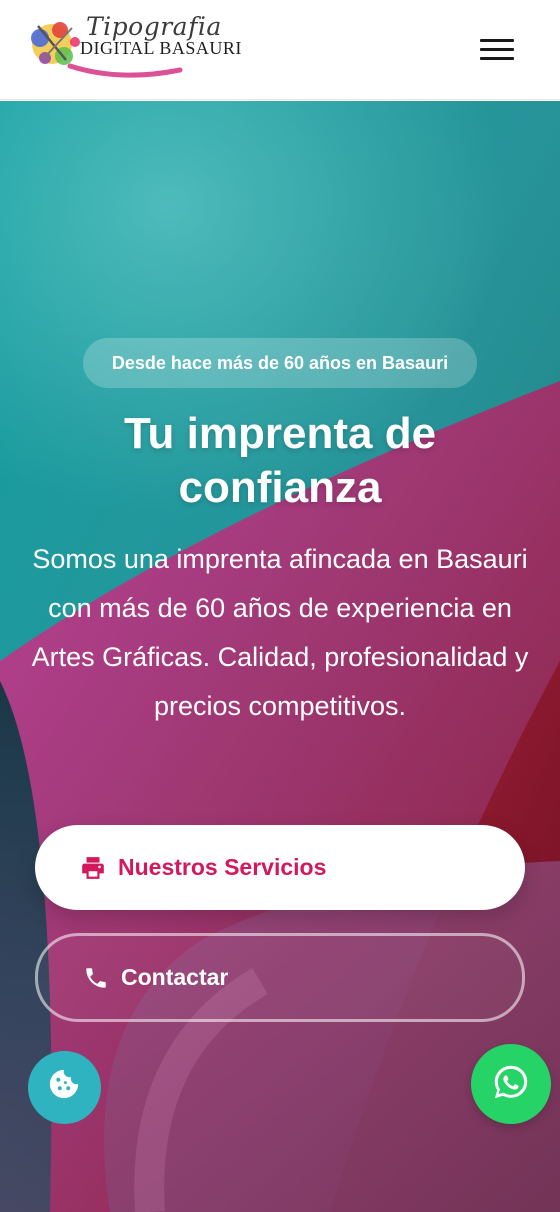  Describe the element at coordinates (154, 26) in the screenshot. I see `logo-line-1: Tipografia` at that location.